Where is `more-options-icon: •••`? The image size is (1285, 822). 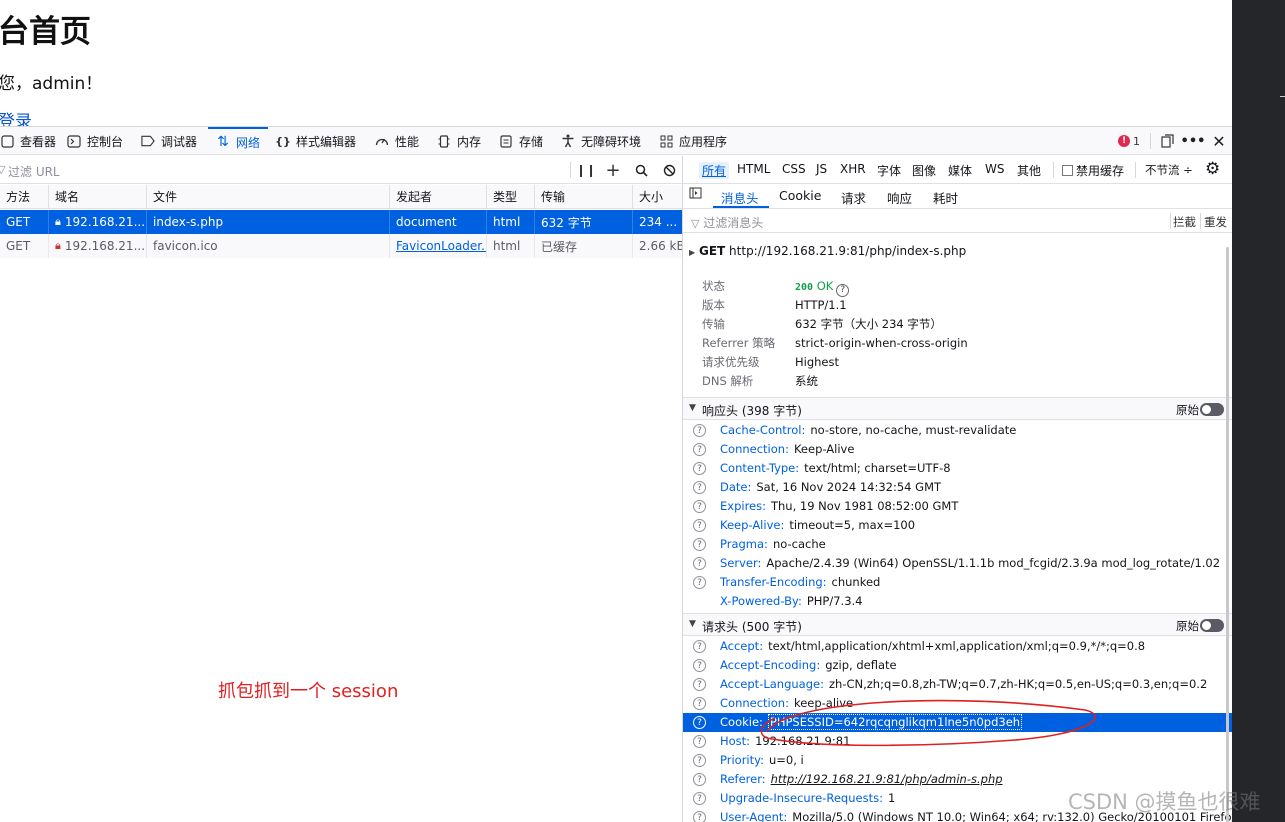 more-options-icon: ••• is located at coordinates (1193, 141).